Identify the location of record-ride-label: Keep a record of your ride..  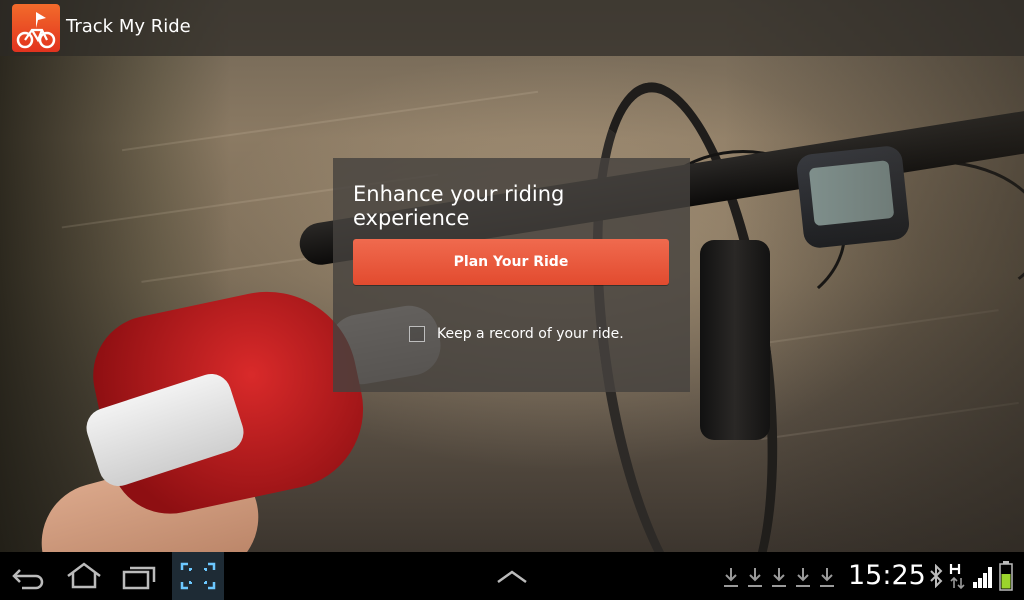
(530, 334).